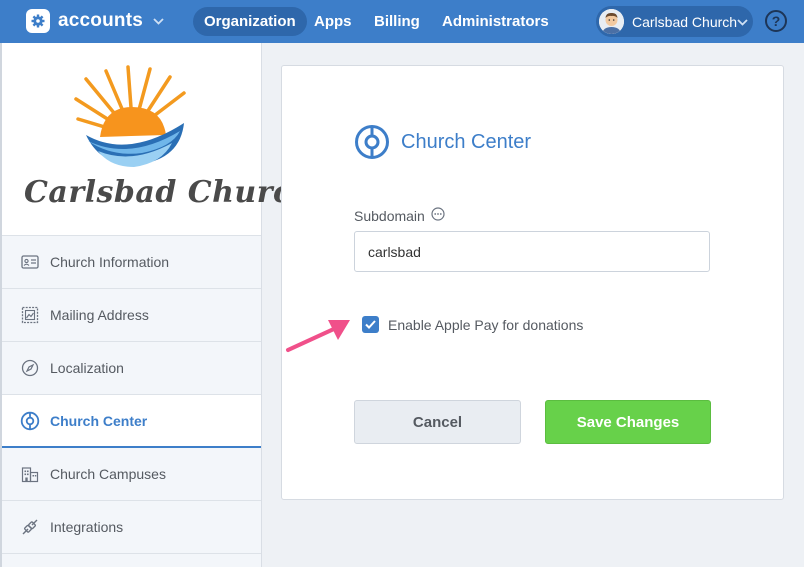  I want to click on sidebar-item-church-information: Church Information, so click(131, 262).